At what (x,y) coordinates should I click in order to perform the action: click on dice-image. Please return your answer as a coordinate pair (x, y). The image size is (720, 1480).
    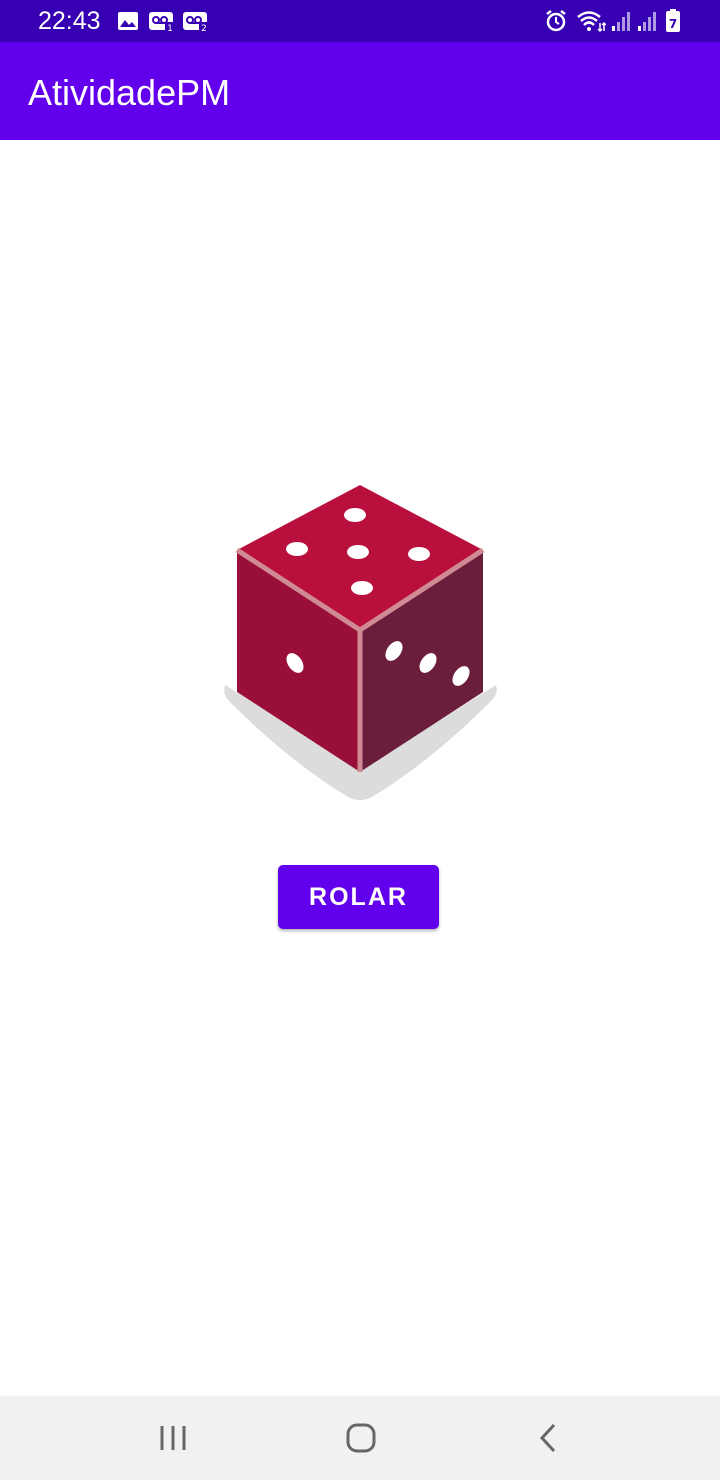
    Looking at the image, I should click on (360, 642).